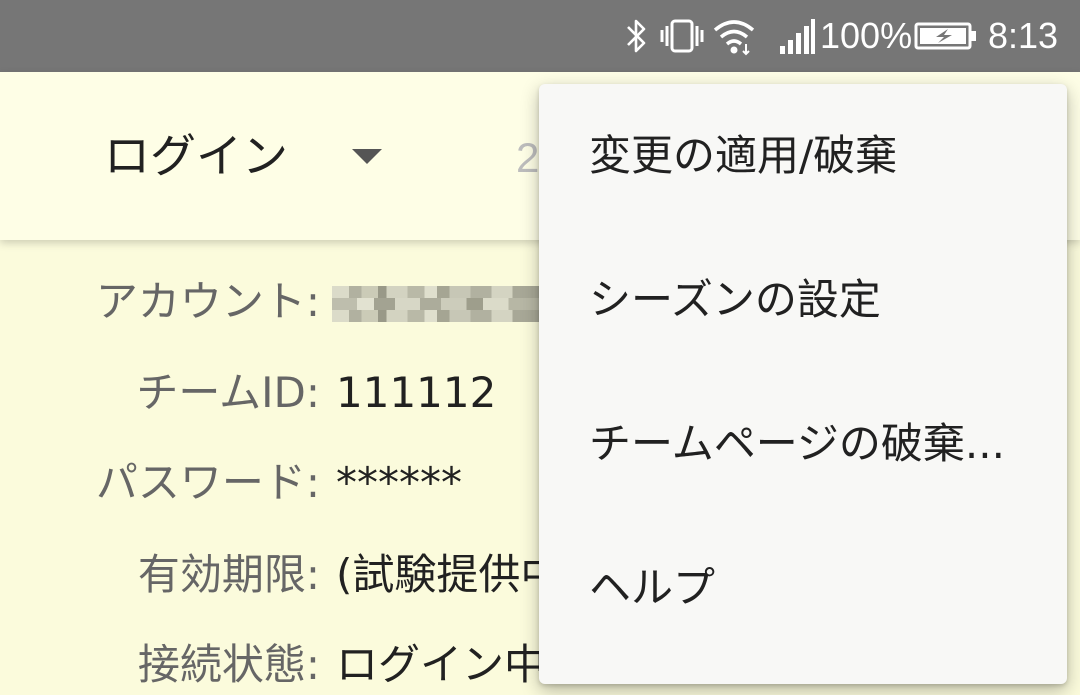 The width and height of the screenshot is (1080, 695). Describe the element at coordinates (743, 155) in the screenshot. I see `menu-item-label: 変更の適用/破棄` at that location.